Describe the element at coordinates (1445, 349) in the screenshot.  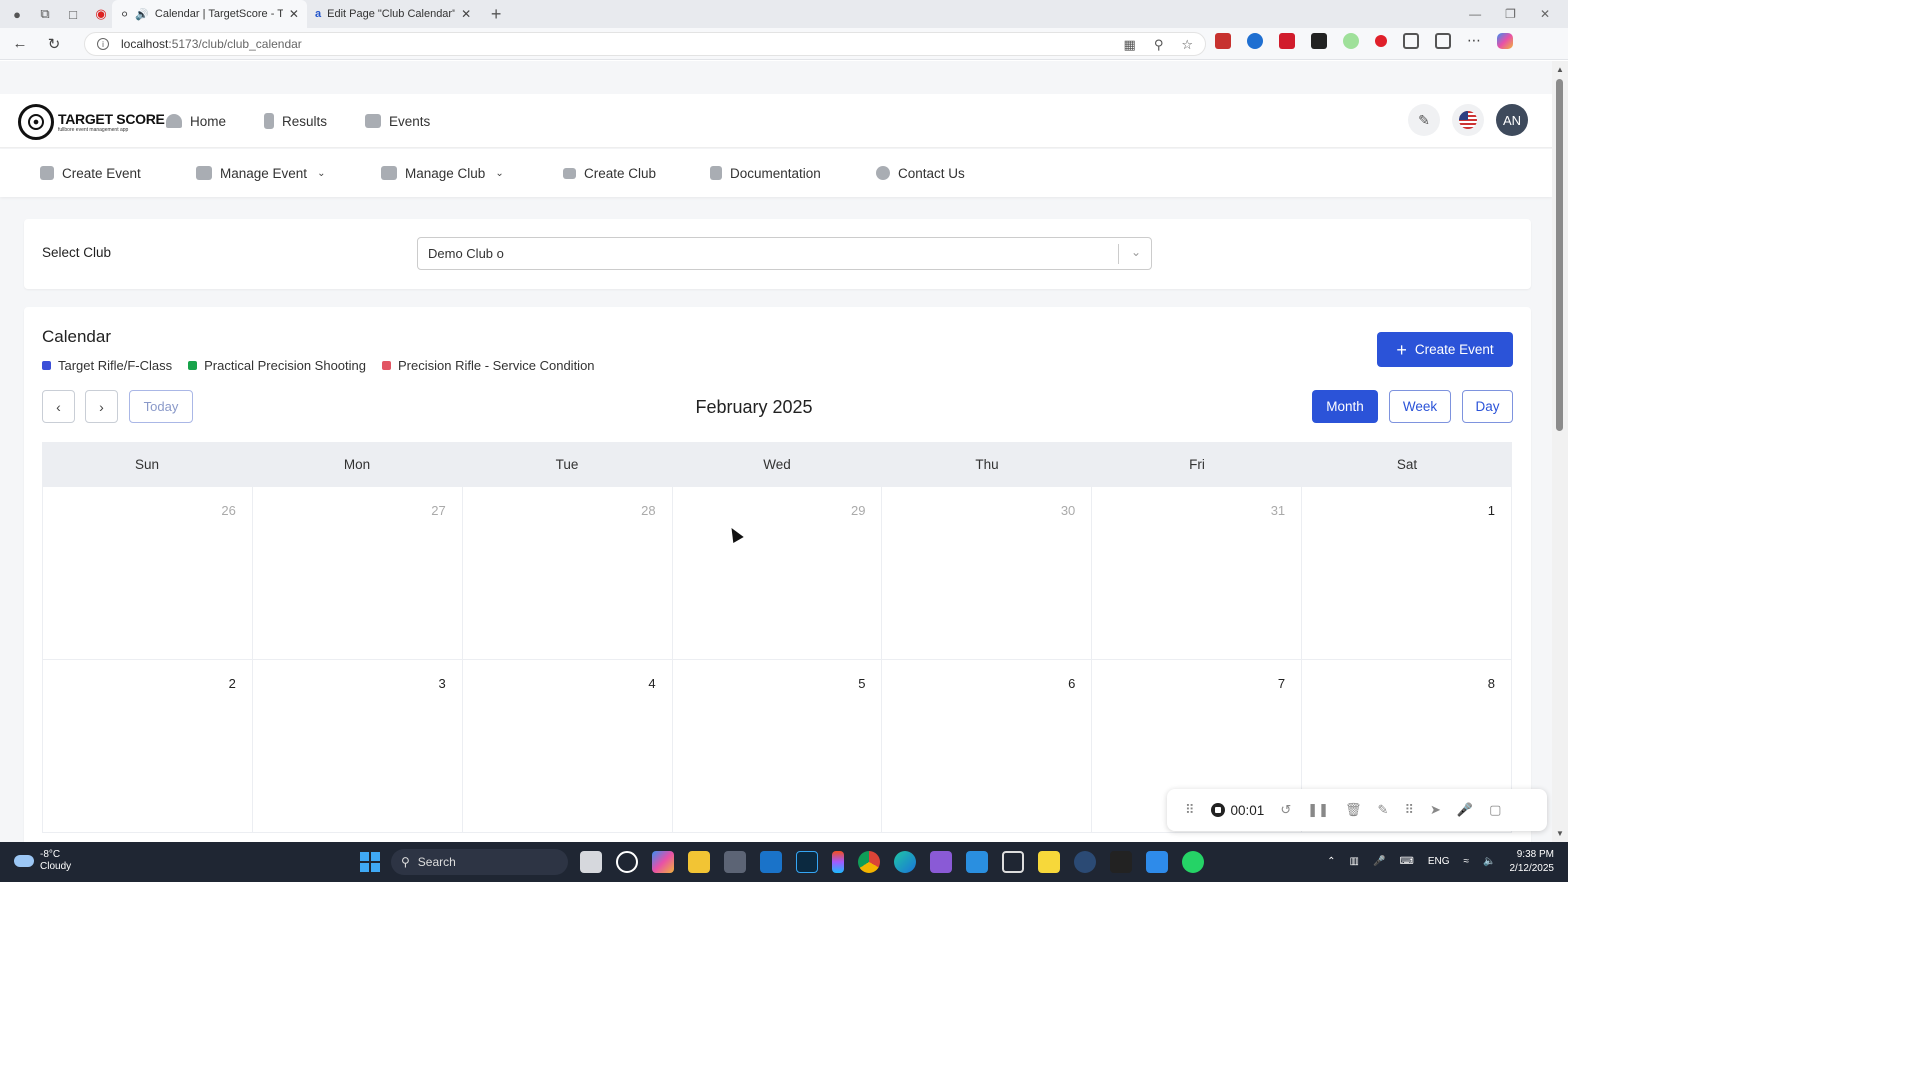
I see `create-event-button: + Create Event` at that location.